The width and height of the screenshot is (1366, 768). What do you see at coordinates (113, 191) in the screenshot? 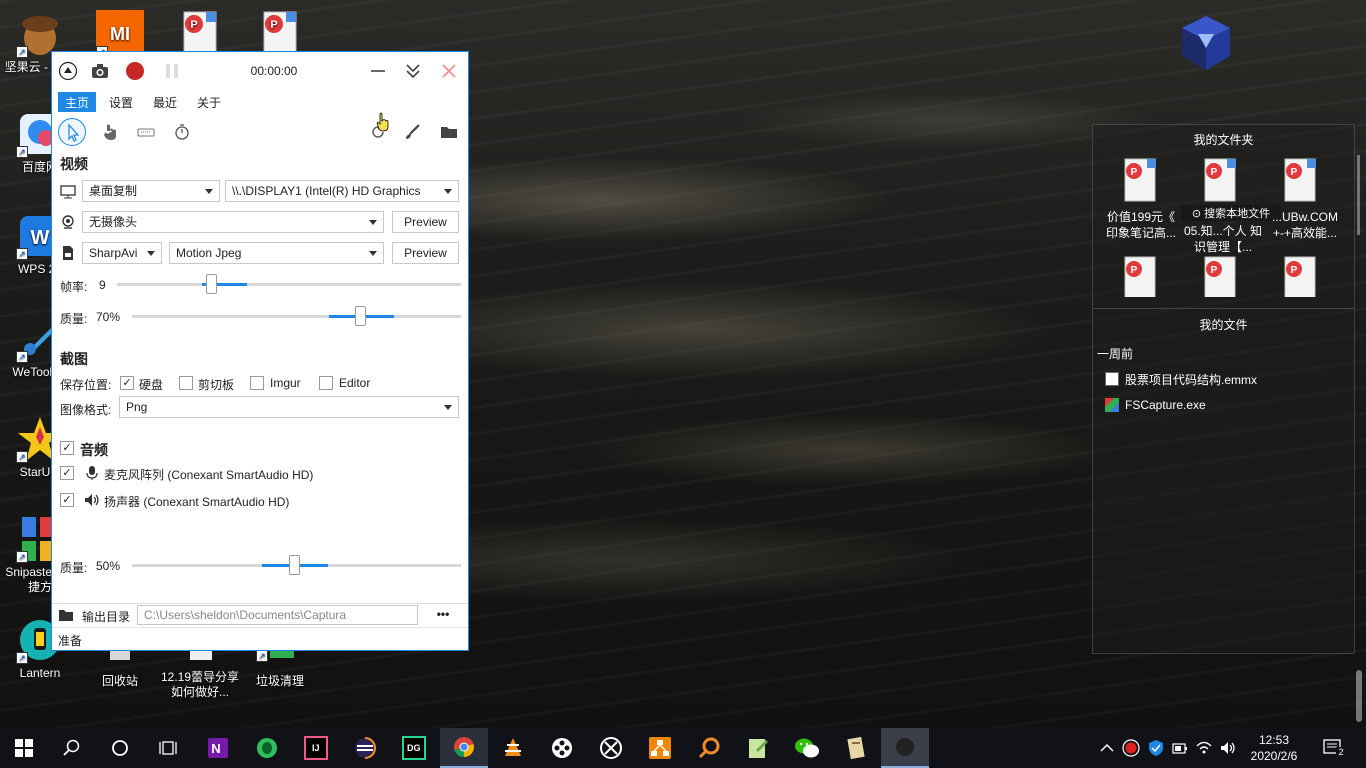
I see `source-mode-value: 桌面复制` at bounding box center [113, 191].